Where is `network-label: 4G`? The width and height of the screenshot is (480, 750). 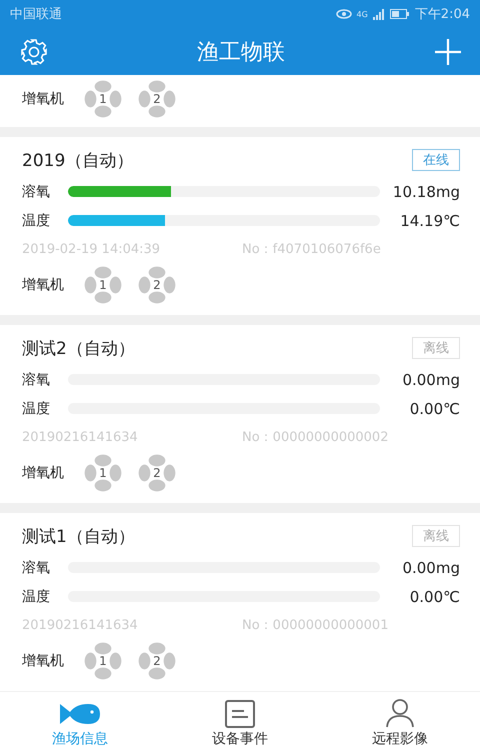 network-label: 4G is located at coordinates (362, 14).